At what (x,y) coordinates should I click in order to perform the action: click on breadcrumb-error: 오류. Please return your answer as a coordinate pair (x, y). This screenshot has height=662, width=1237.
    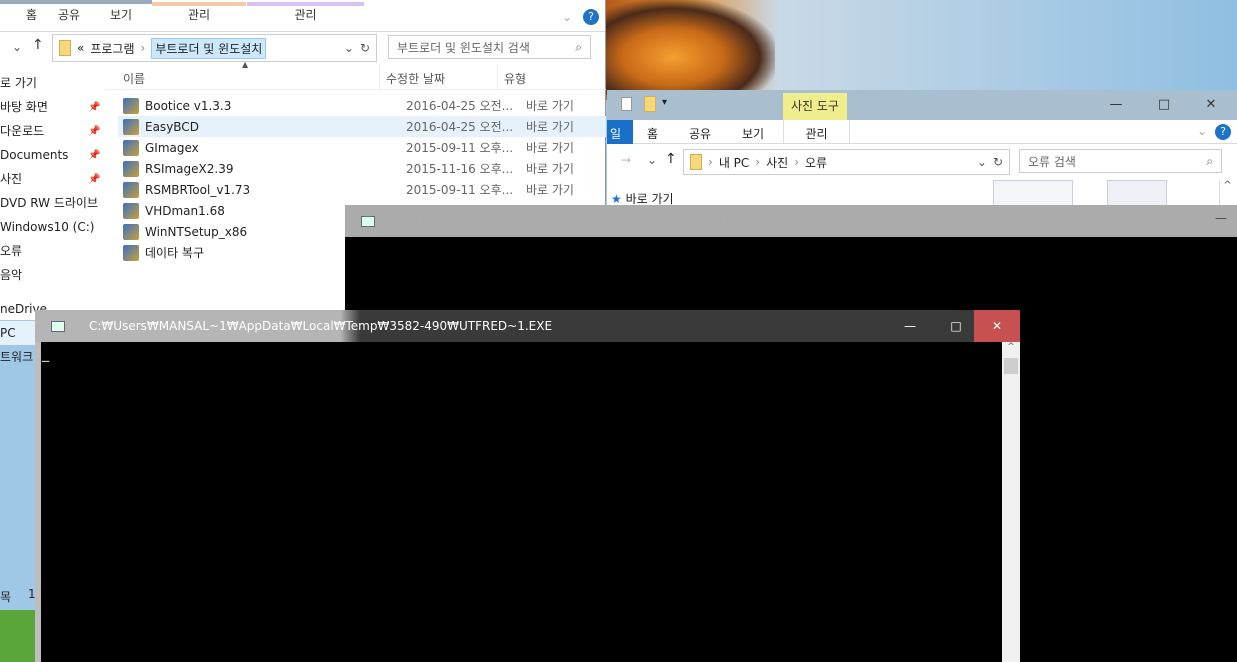
    Looking at the image, I should click on (816, 162).